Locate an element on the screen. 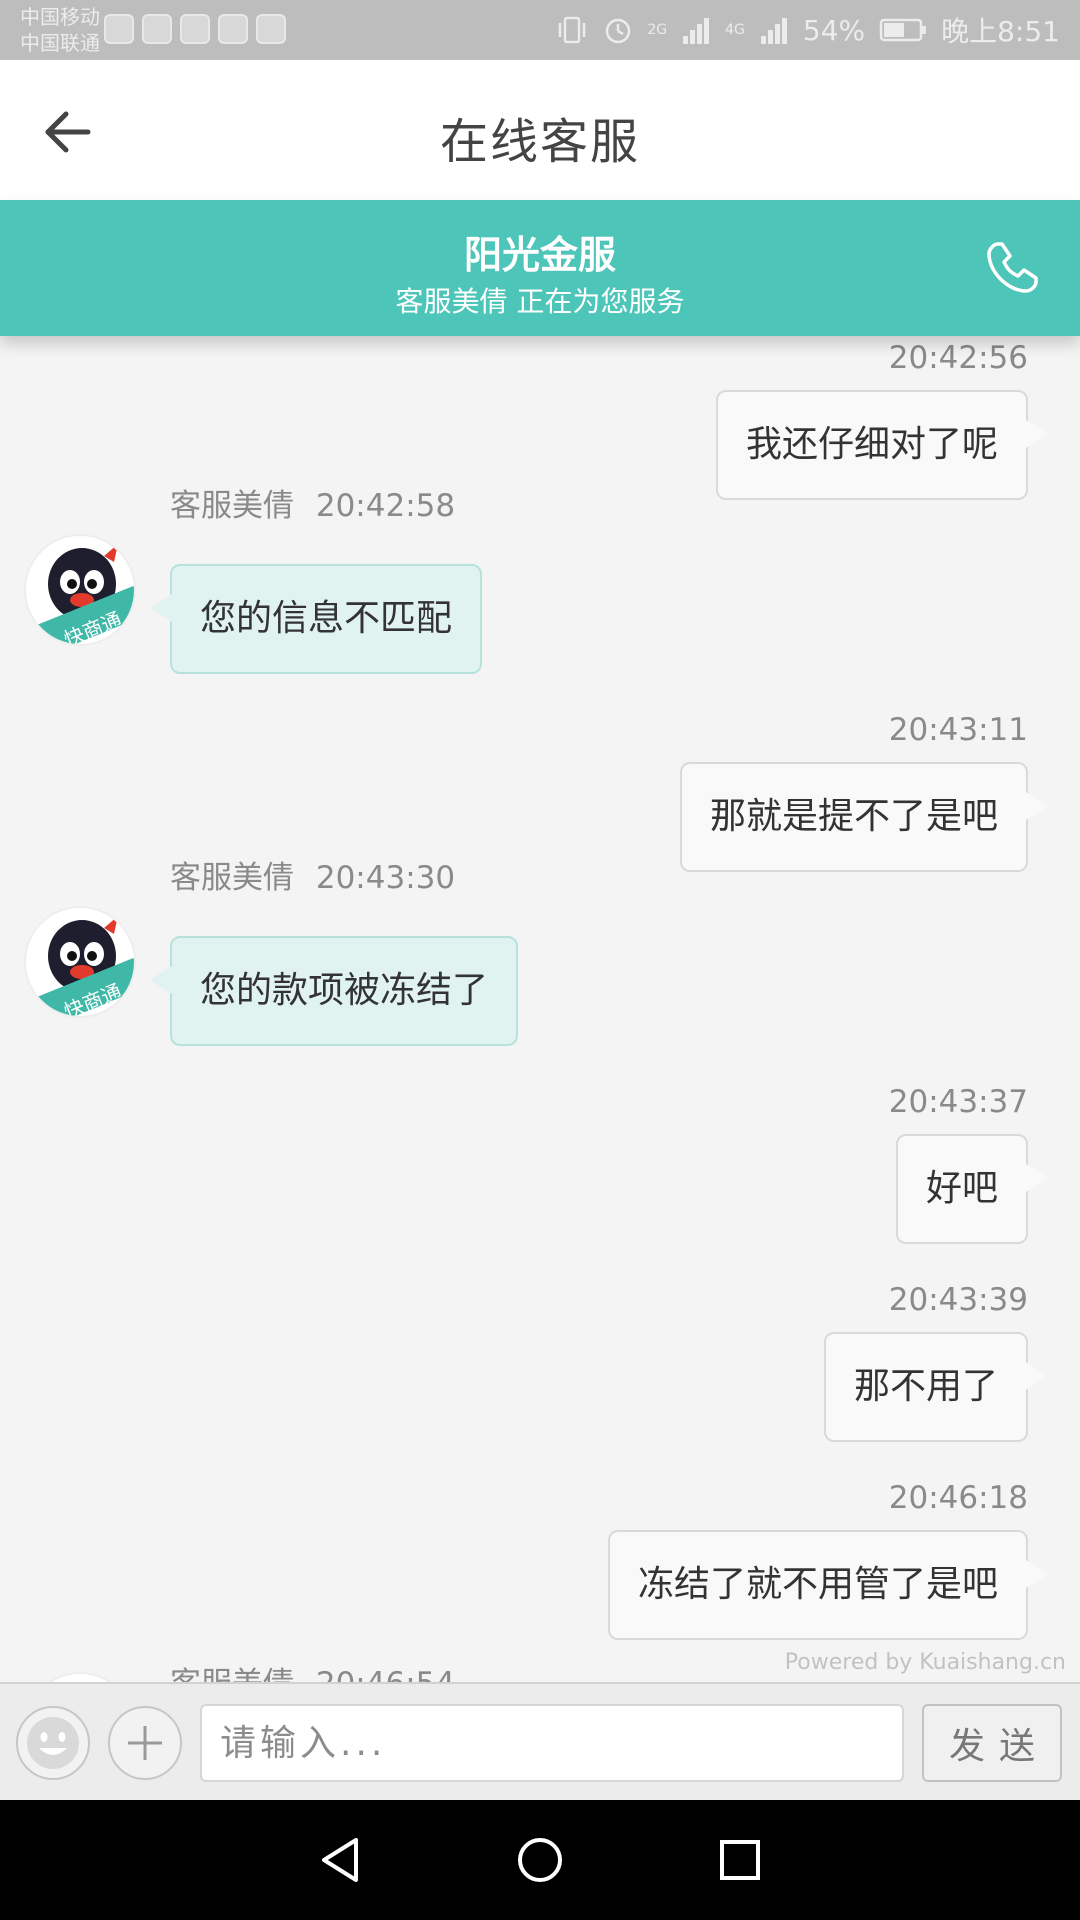 The image size is (1080, 1920). system-nav-bar is located at coordinates (540, 1860).